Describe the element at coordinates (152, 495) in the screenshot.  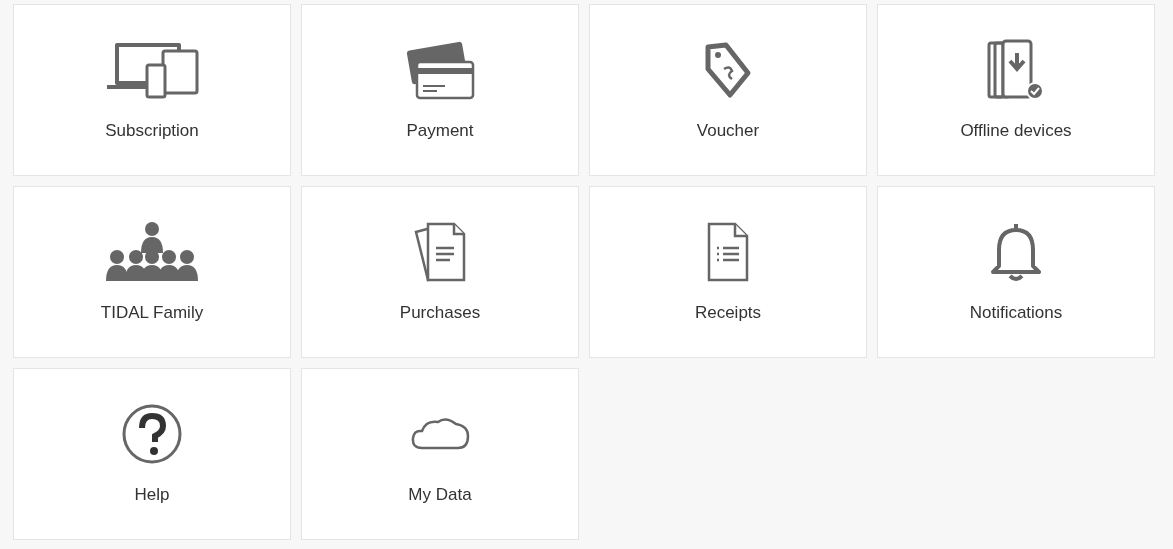
I see `tile-label: Help` at that location.